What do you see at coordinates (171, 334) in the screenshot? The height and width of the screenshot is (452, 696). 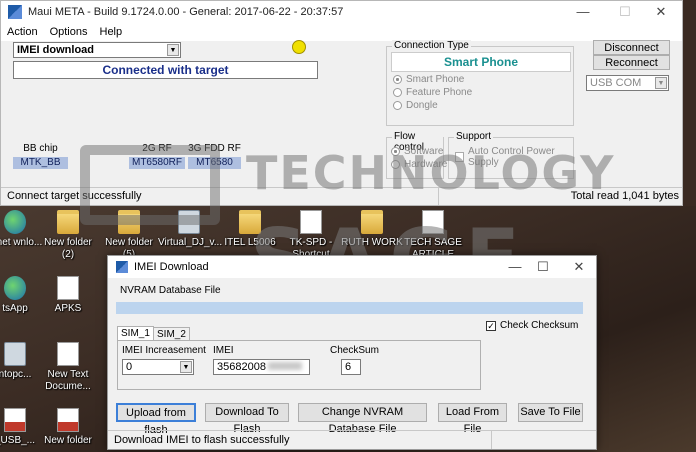 I see `tab-sim-2: SIM_2` at bounding box center [171, 334].